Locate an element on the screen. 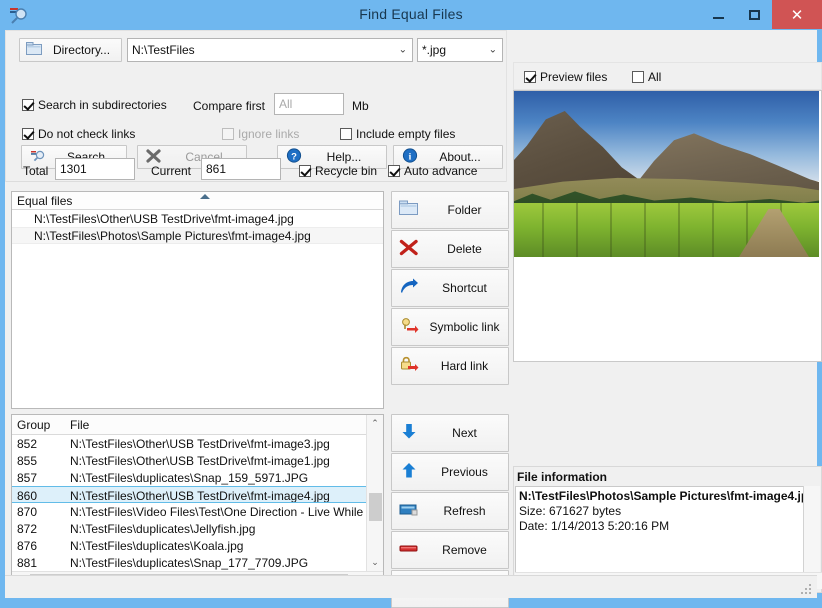  compare-first-label: Compare first is located at coordinates (229, 106).